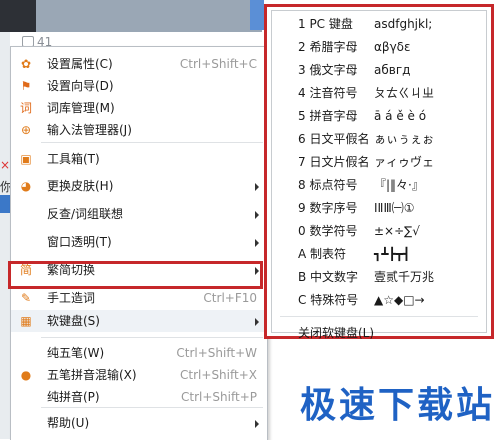 This screenshot has height=440, width=496. Describe the element at coordinates (26, 159) in the screenshot. I see `toolbox-icon: ▣` at that location.